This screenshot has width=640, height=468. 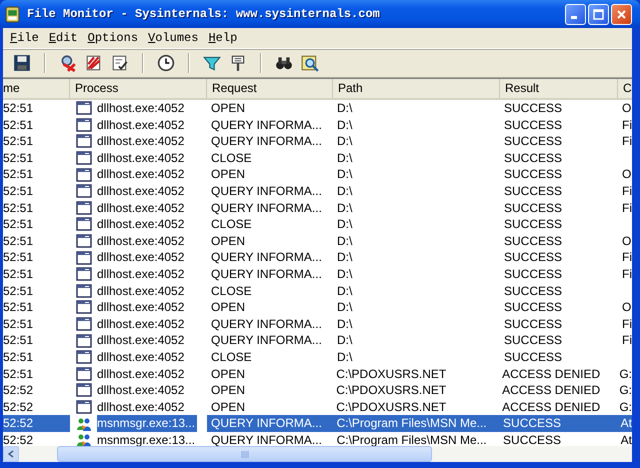 I want to click on maximize-button, so click(x=598, y=14).